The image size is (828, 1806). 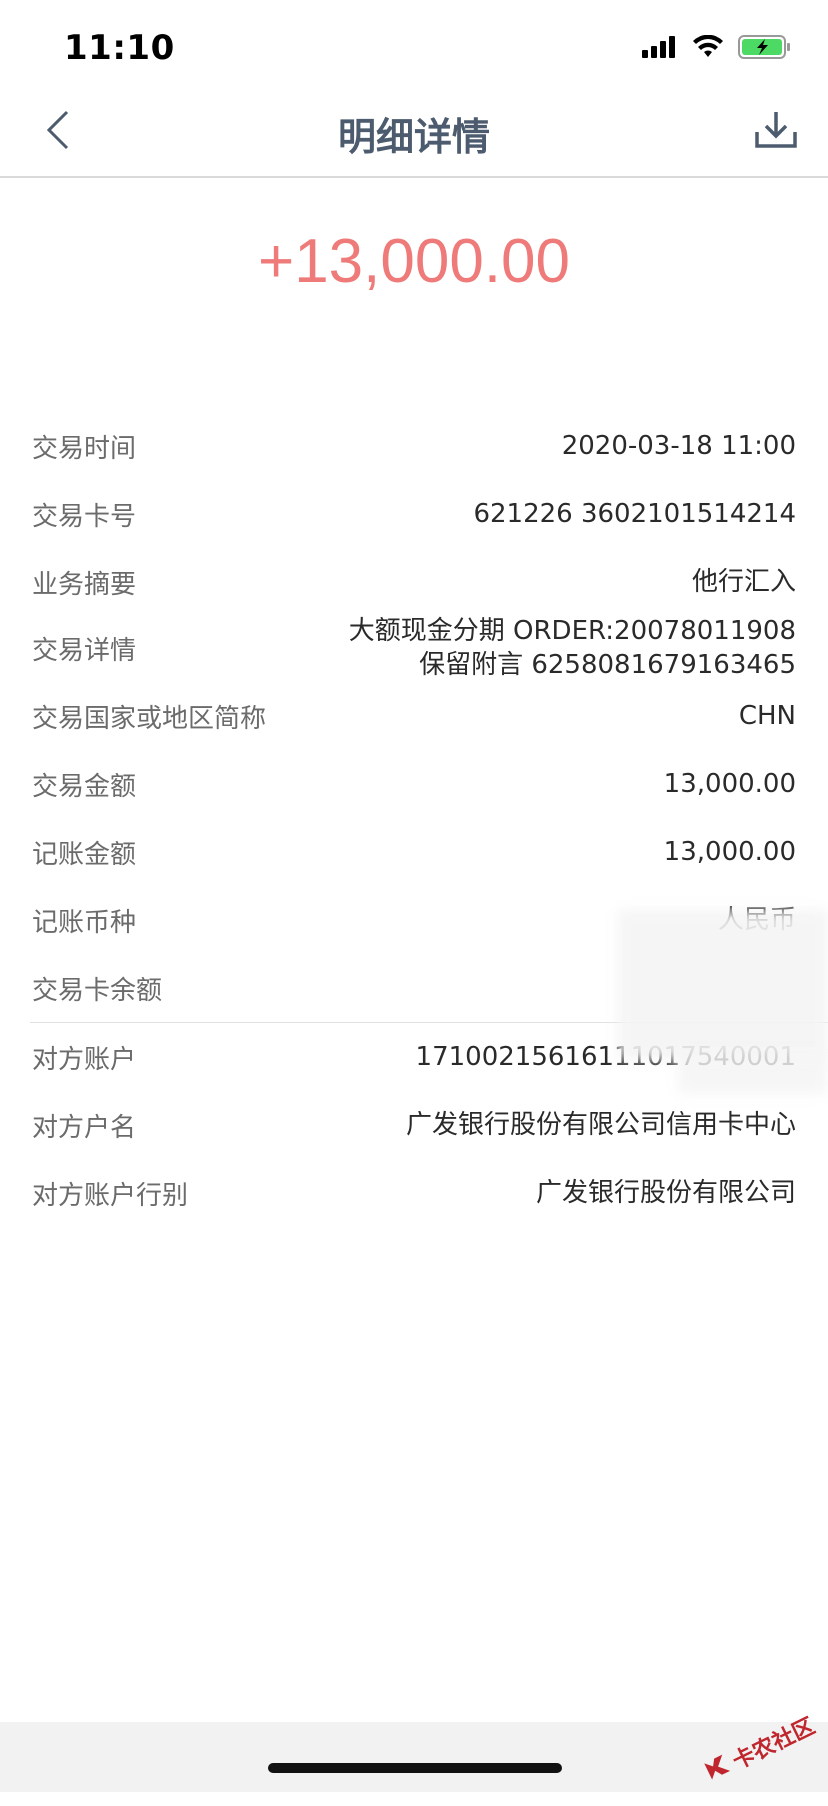 What do you see at coordinates (600, 1125) in the screenshot?
I see `row-value: 广发银行股份有限公司信用卡中心` at bounding box center [600, 1125].